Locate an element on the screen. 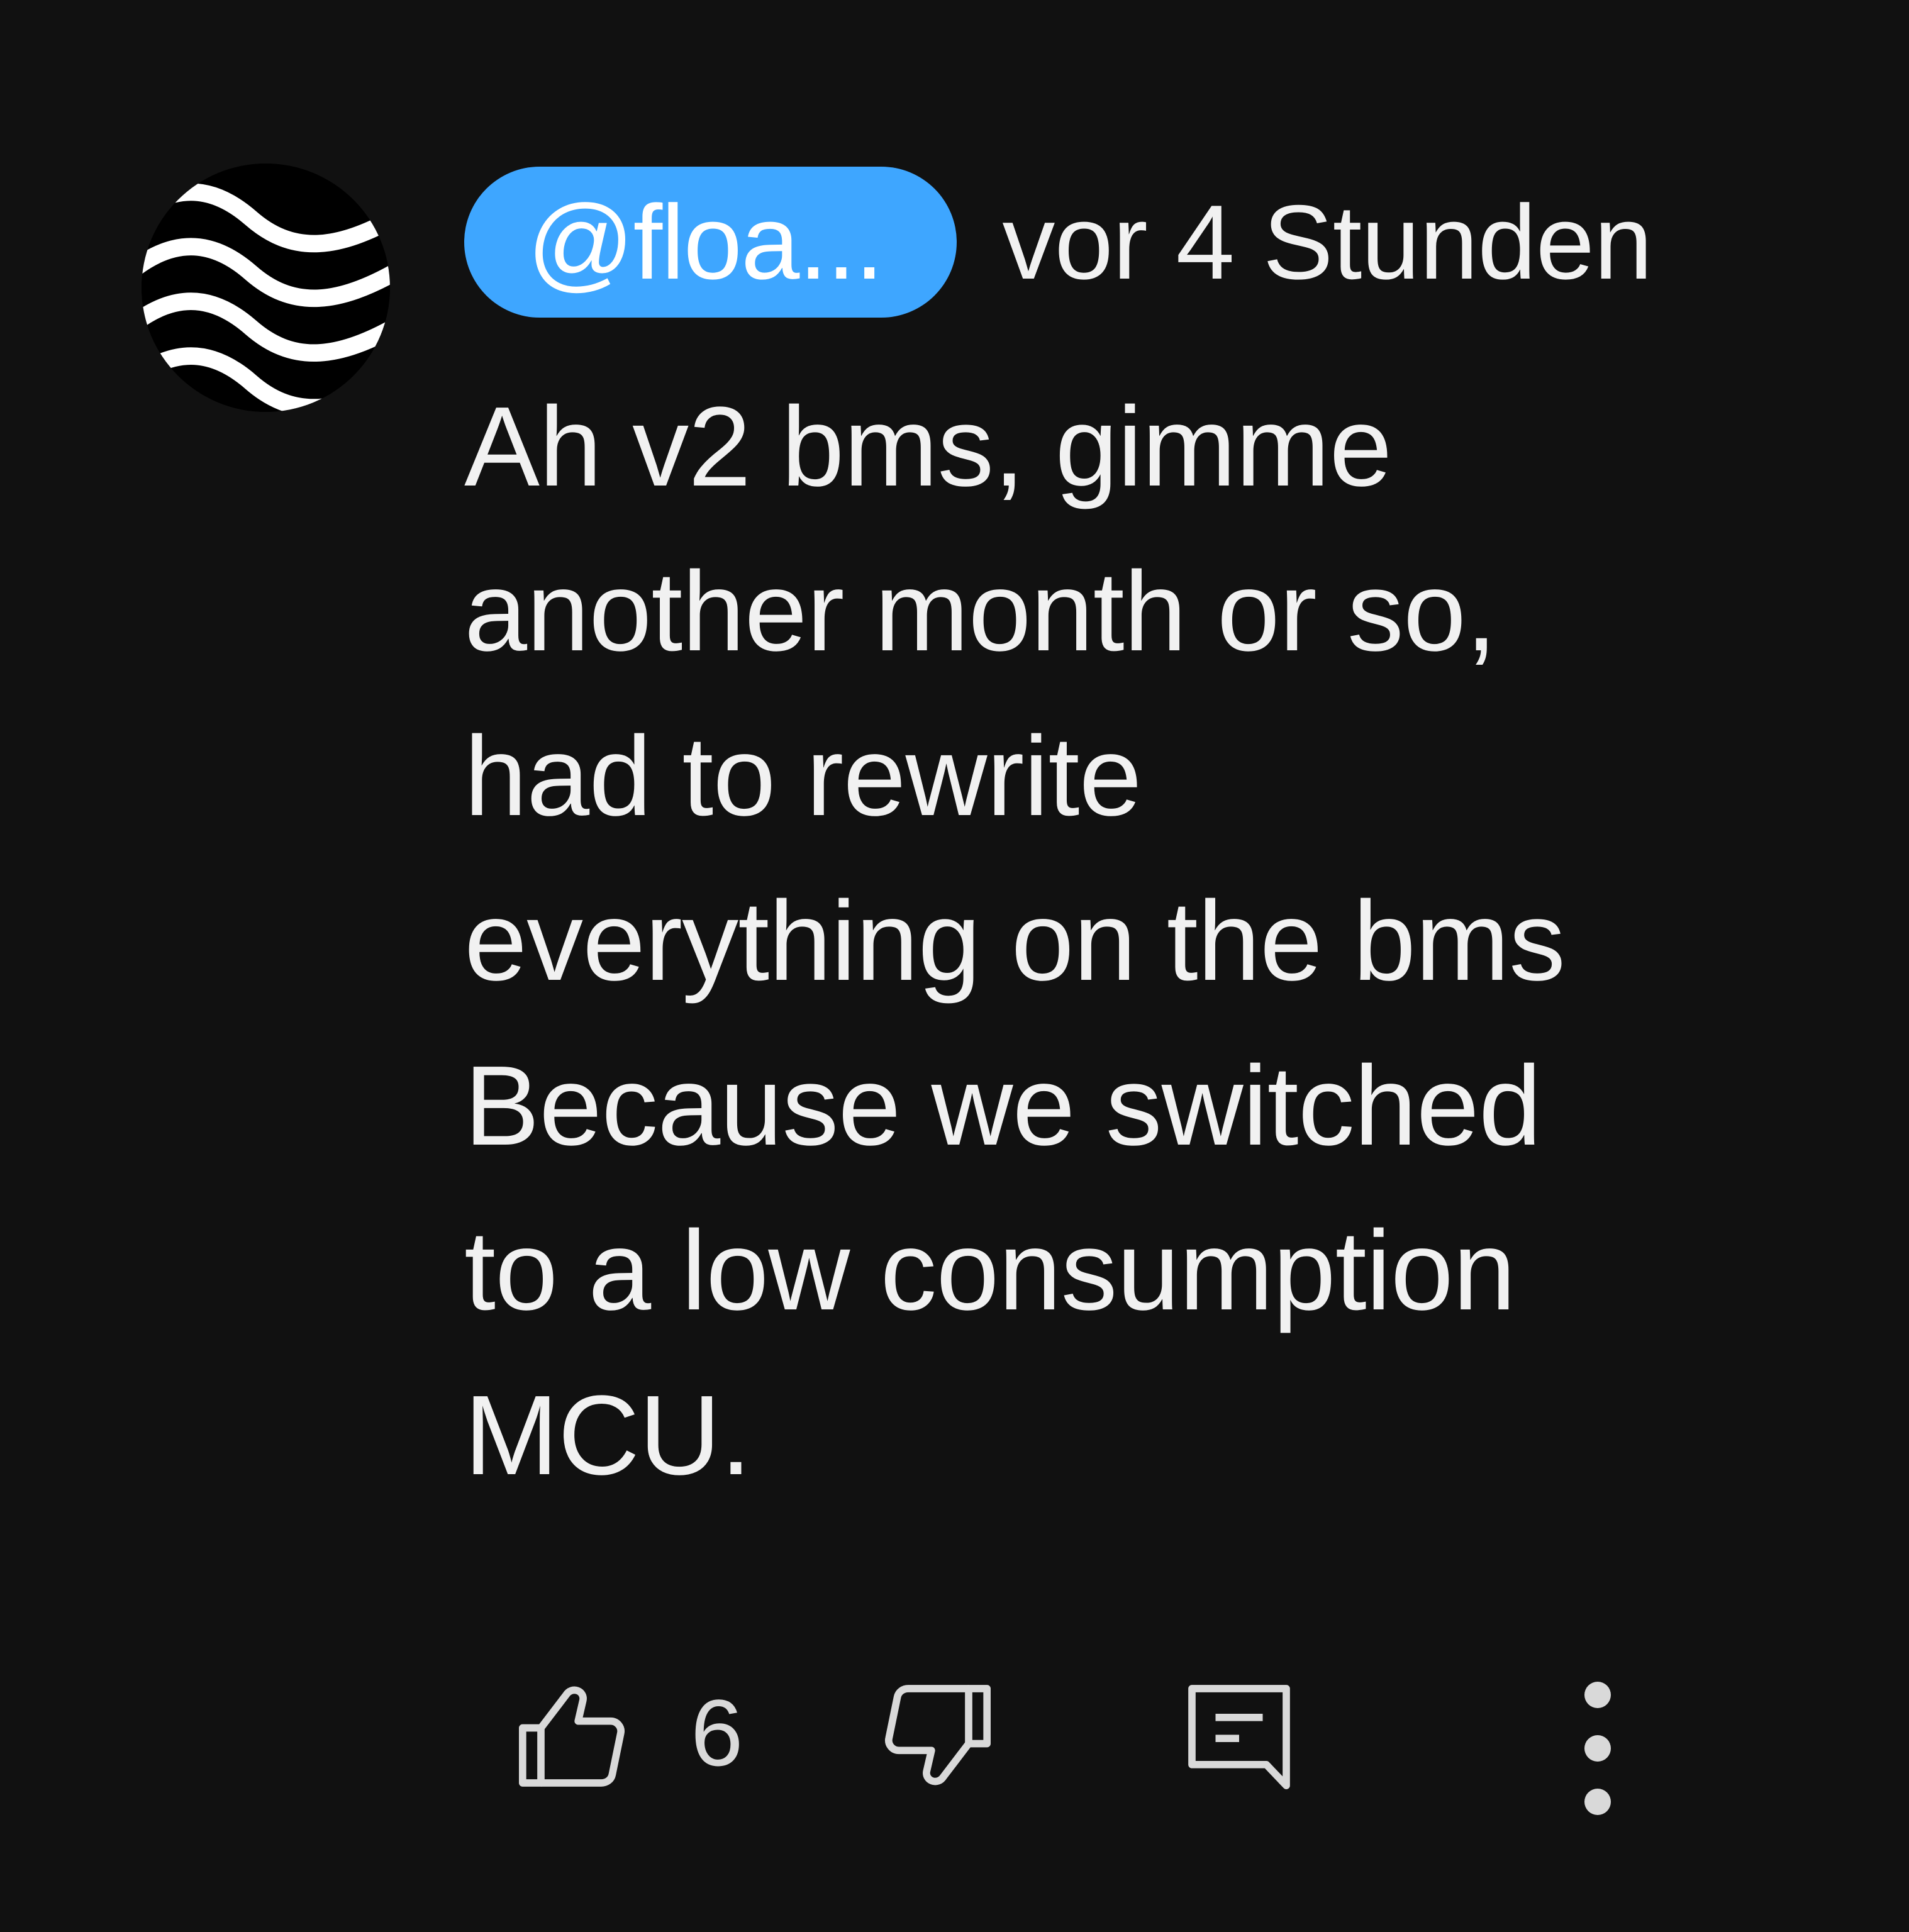  thumbs-down-icon is located at coordinates (938, 1735).